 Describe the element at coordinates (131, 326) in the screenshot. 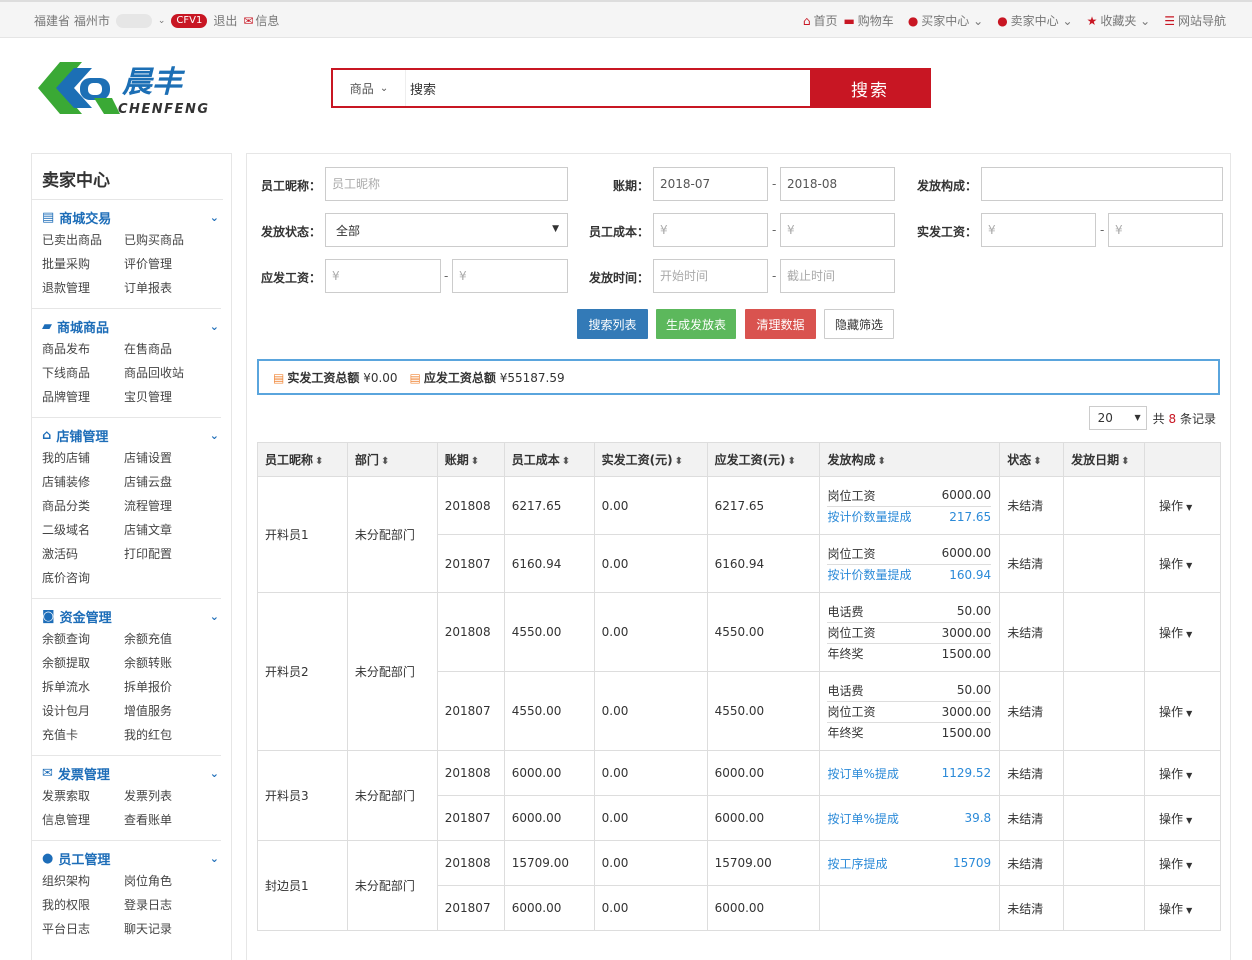

I see `sidebar-section-header: ▰ 商城商品 ⌄` at that location.